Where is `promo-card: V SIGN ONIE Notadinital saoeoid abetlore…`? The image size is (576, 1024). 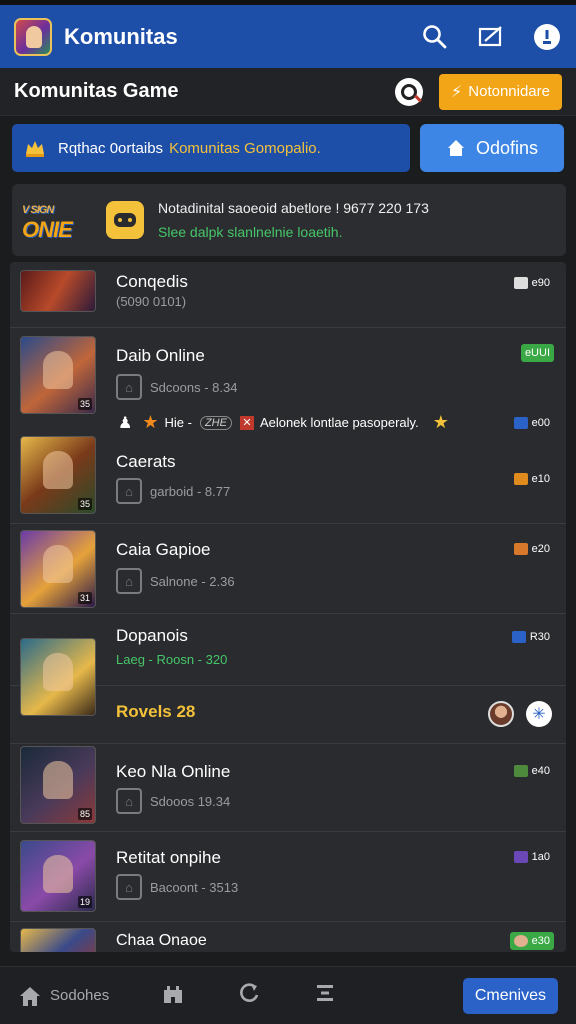
promo-card: V SIGN ONIE Notadinital saoeoid abetlore… is located at coordinates (289, 220).